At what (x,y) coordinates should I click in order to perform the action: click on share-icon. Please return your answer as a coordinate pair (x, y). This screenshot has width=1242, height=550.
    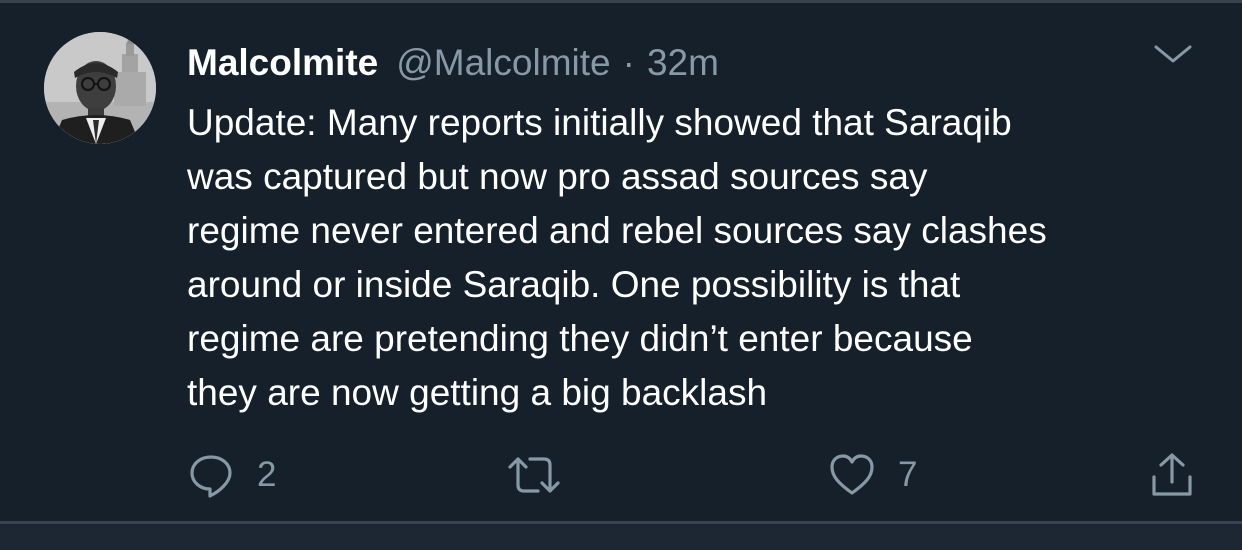
    Looking at the image, I should click on (1172, 474).